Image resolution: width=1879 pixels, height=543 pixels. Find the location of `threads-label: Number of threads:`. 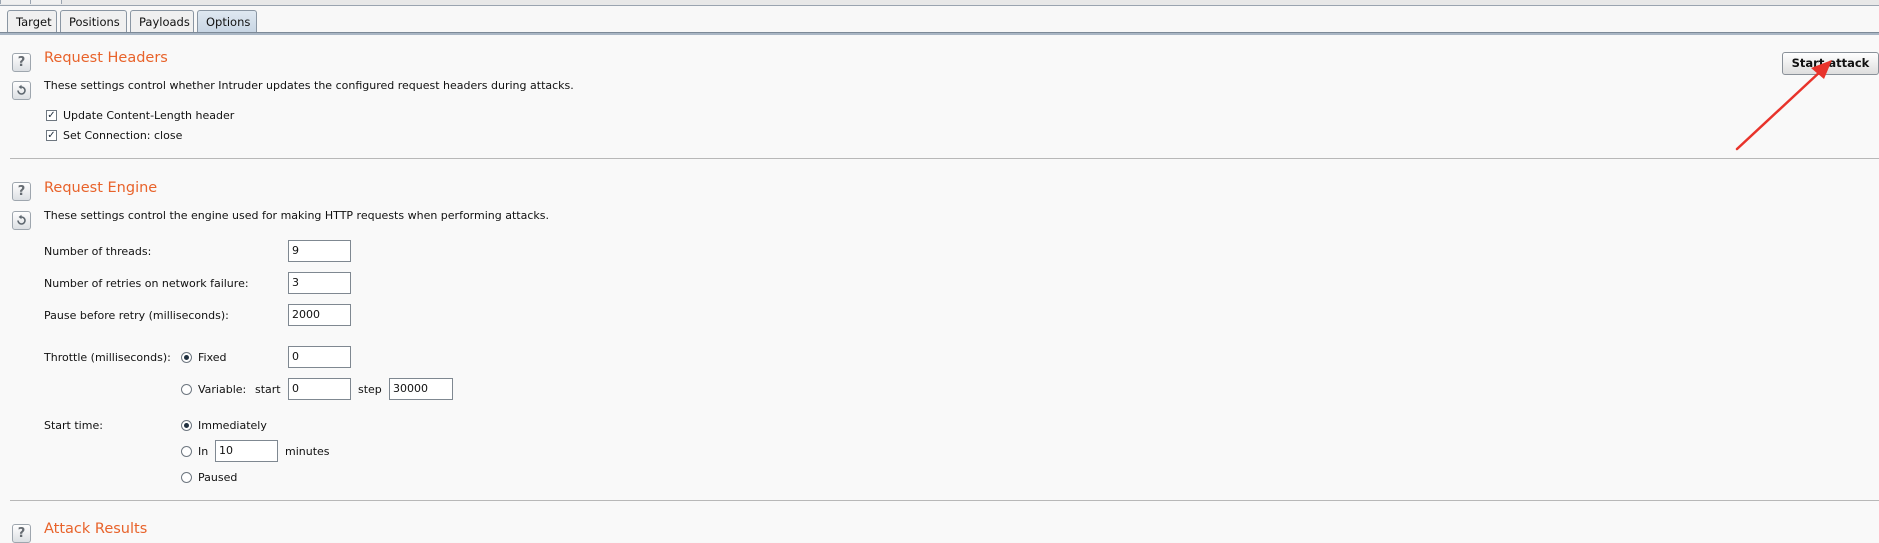

threads-label: Number of threads: is located at coordinates (98, 251).